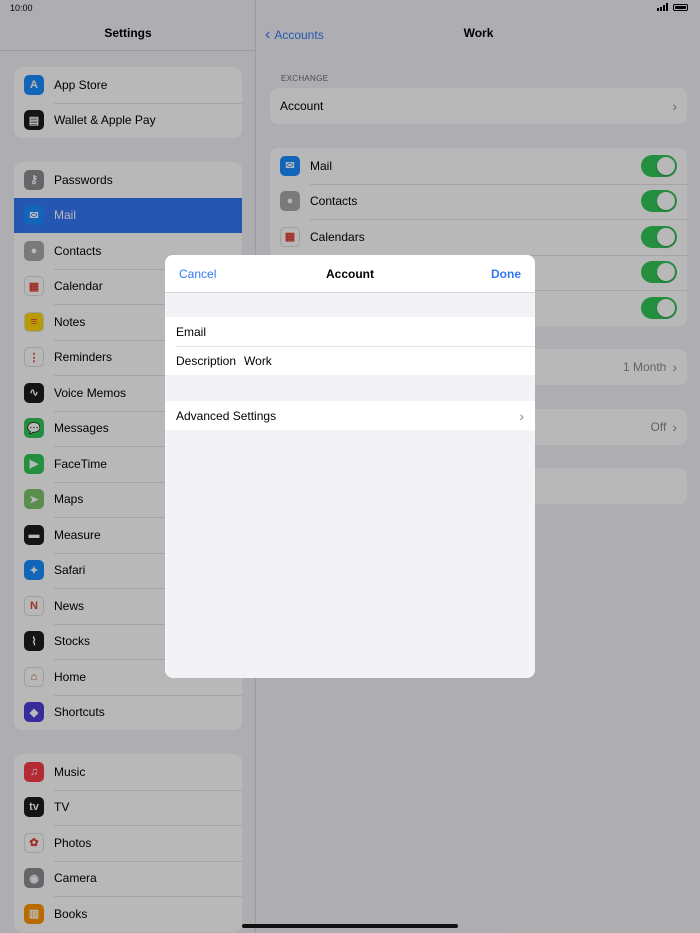 Image resolution: width=700 pixels, height=933 pixels. What do you see at coordinates (506, 274) in the screenshot?
I see `done-button: Done` at bounding box center [506, 274].